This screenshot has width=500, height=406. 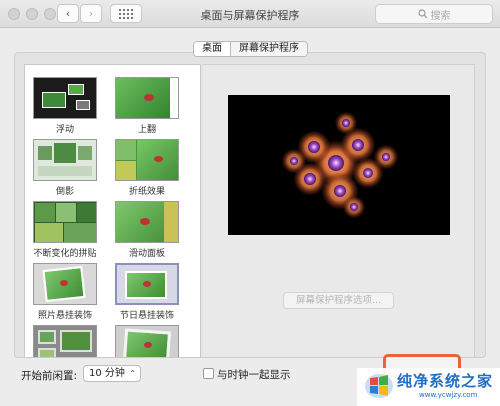 I want to click on watermark-title: 纯净系统之家, so click(x=445, y=381).